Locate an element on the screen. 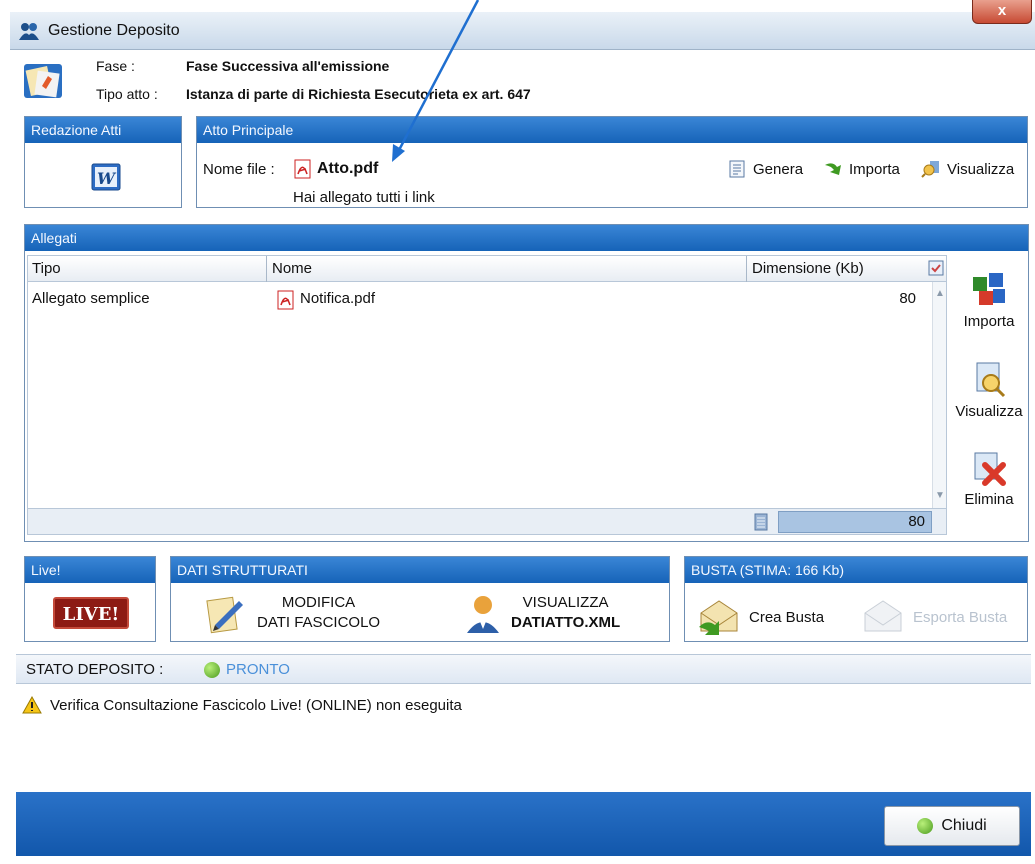  visualizza-button: Visualizza is located at coordinates (967, 169).